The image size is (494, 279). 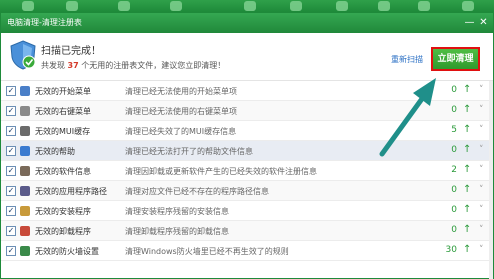 What do you see at coordinates (25, 251) in the screenshot?
I see `firewall-icon` at bounding box center [25, 251].